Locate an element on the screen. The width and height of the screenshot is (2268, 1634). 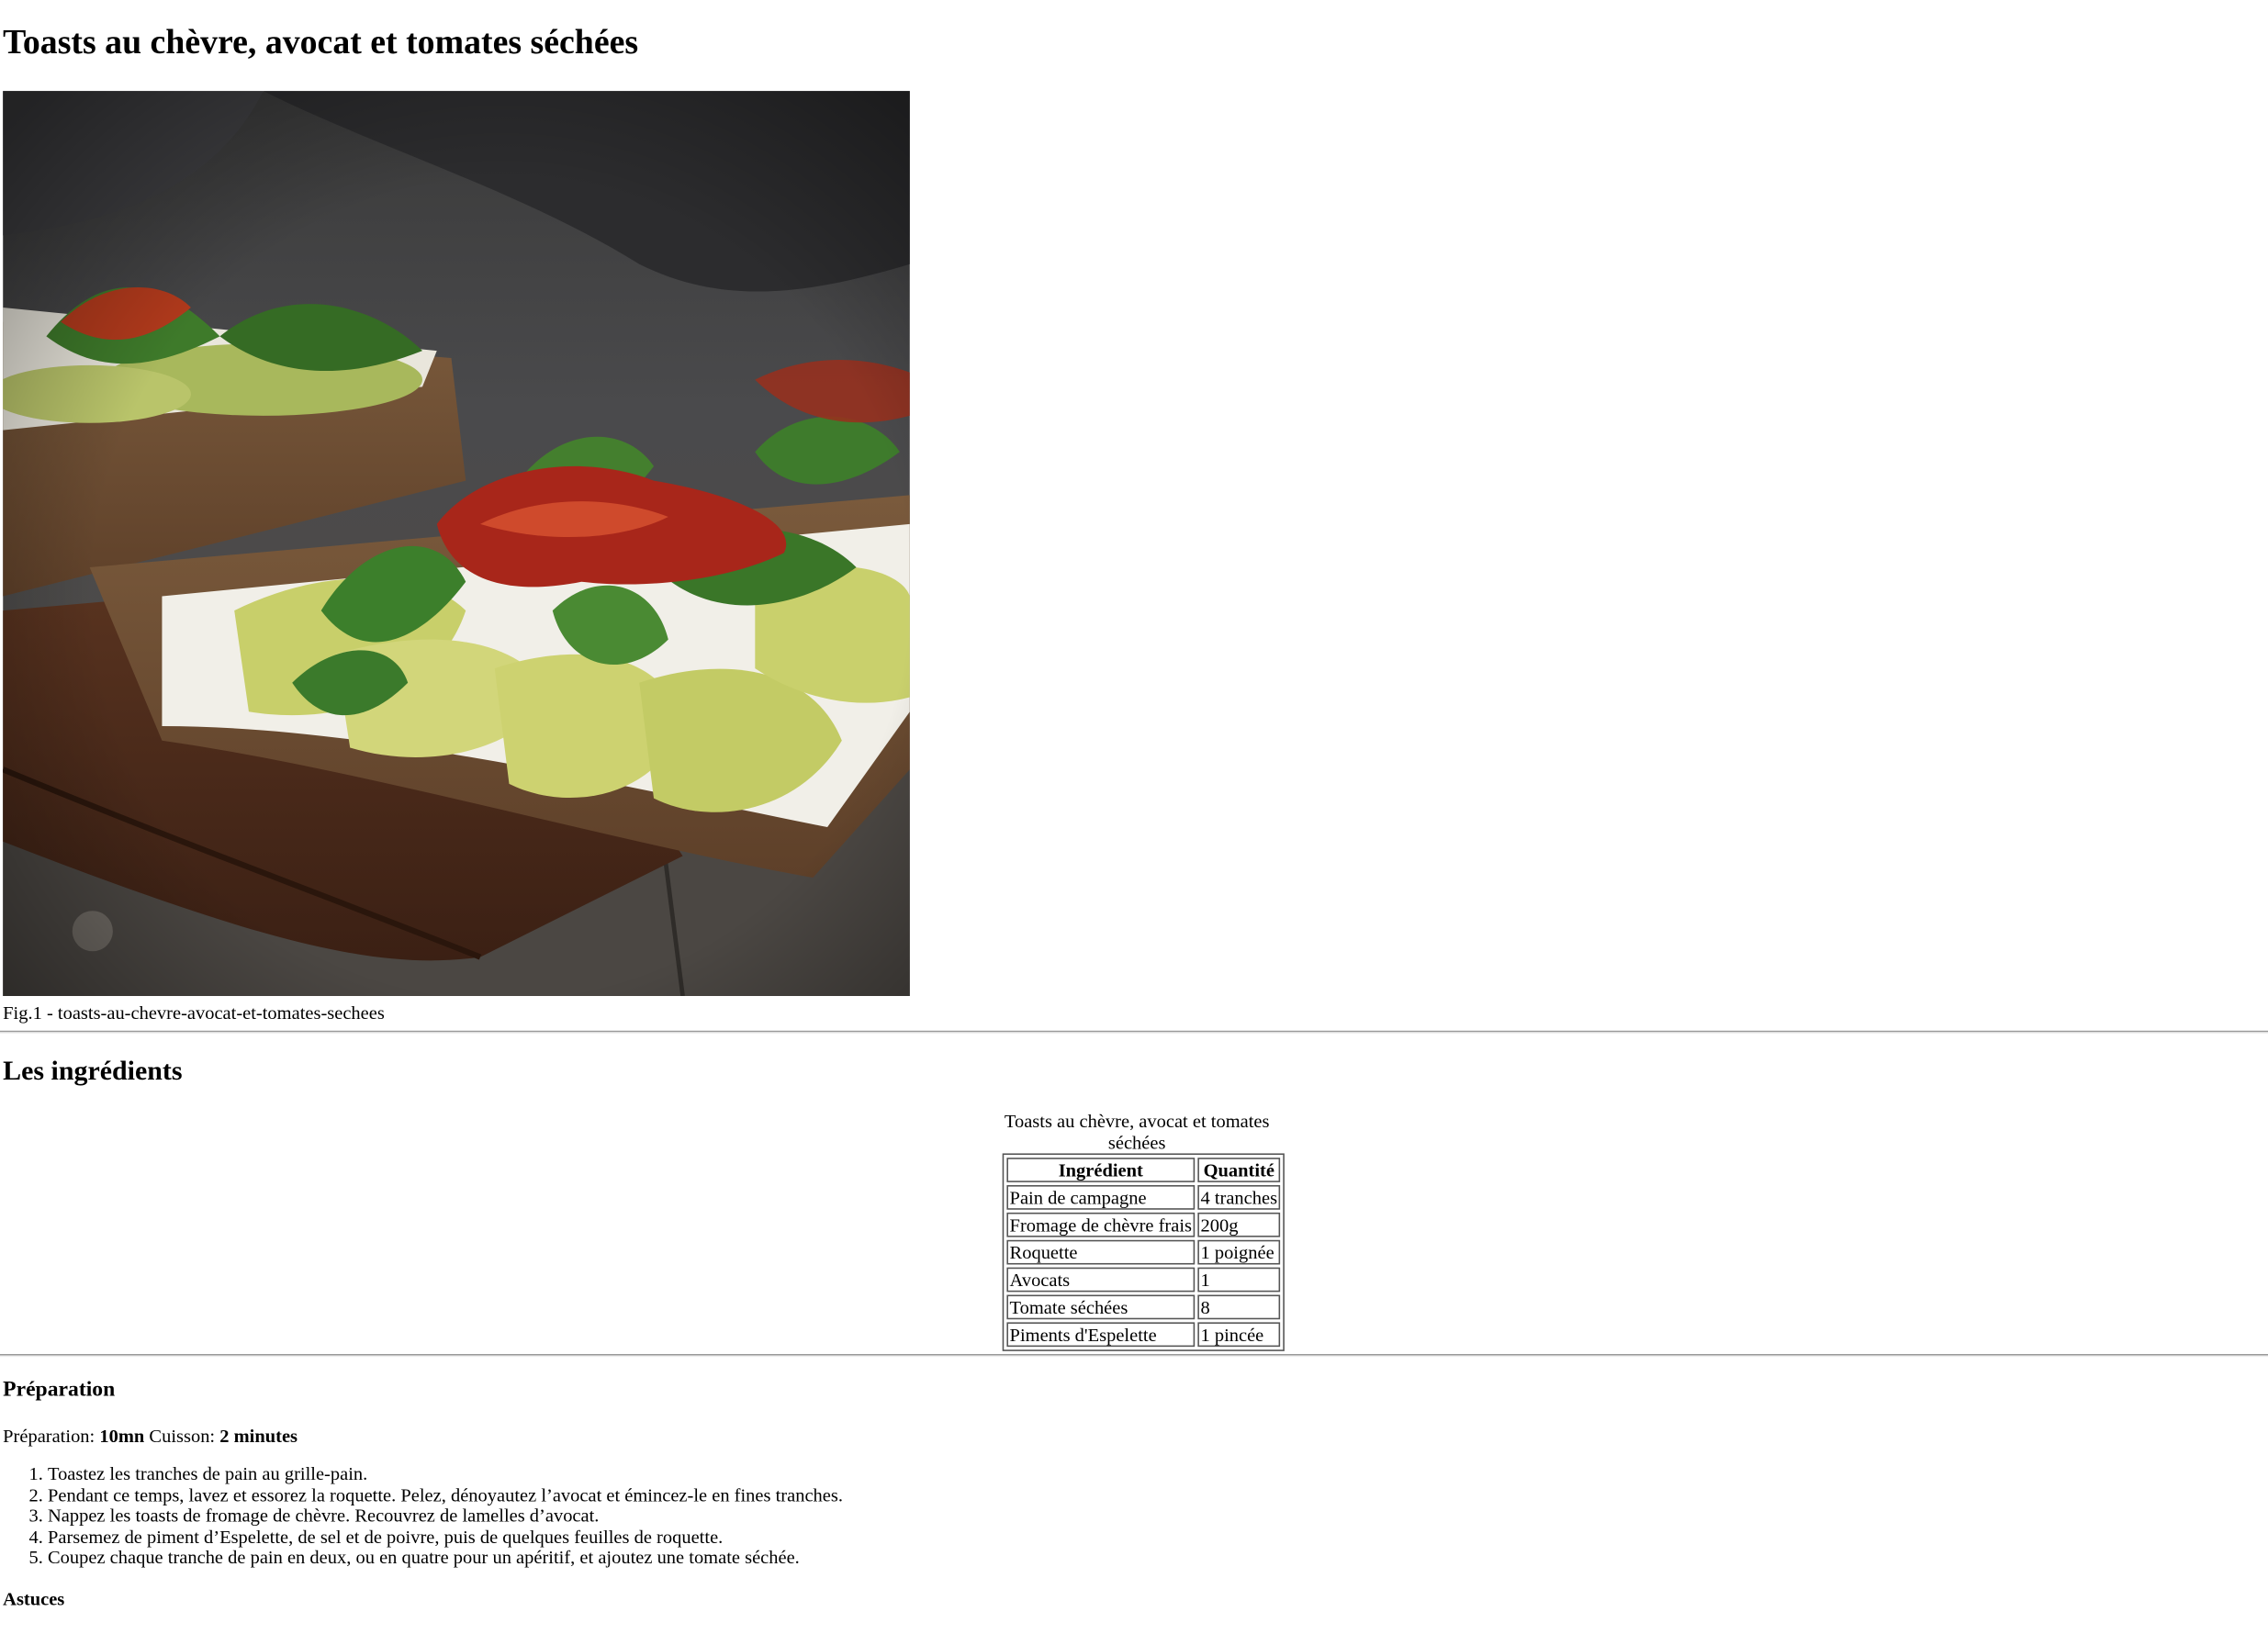
preparation-heading: Préparation is located at coordinates (60, 1390).